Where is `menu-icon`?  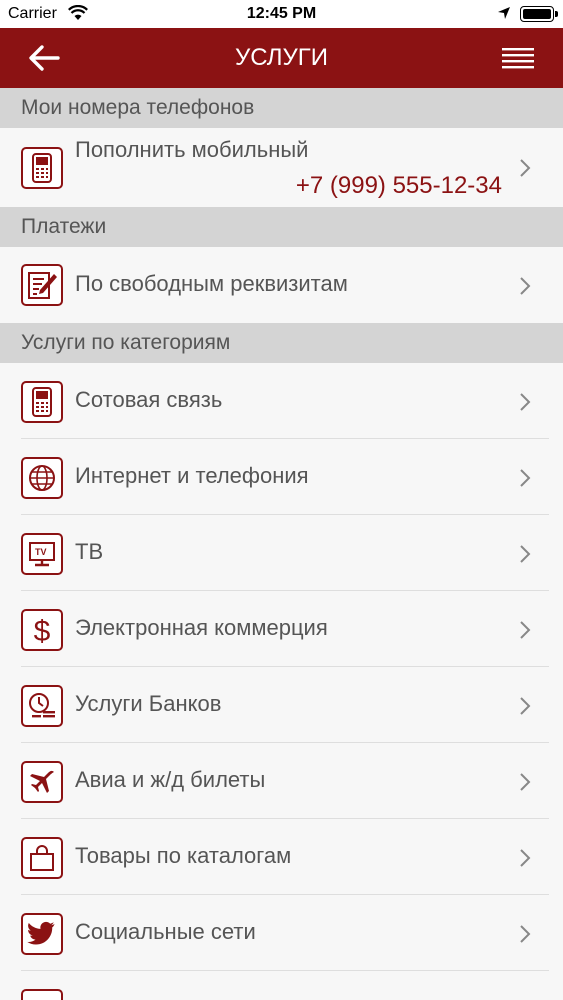
menu-icon is located at coordinates (518, 58).